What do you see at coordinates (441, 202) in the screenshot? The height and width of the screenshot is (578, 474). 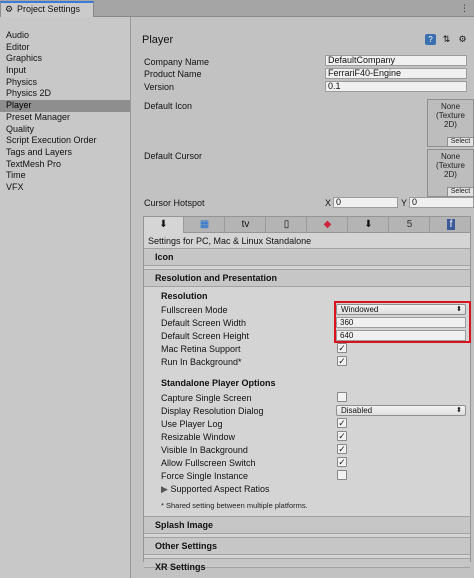 I see `y-field: 0` at bounding box center [441, 202].